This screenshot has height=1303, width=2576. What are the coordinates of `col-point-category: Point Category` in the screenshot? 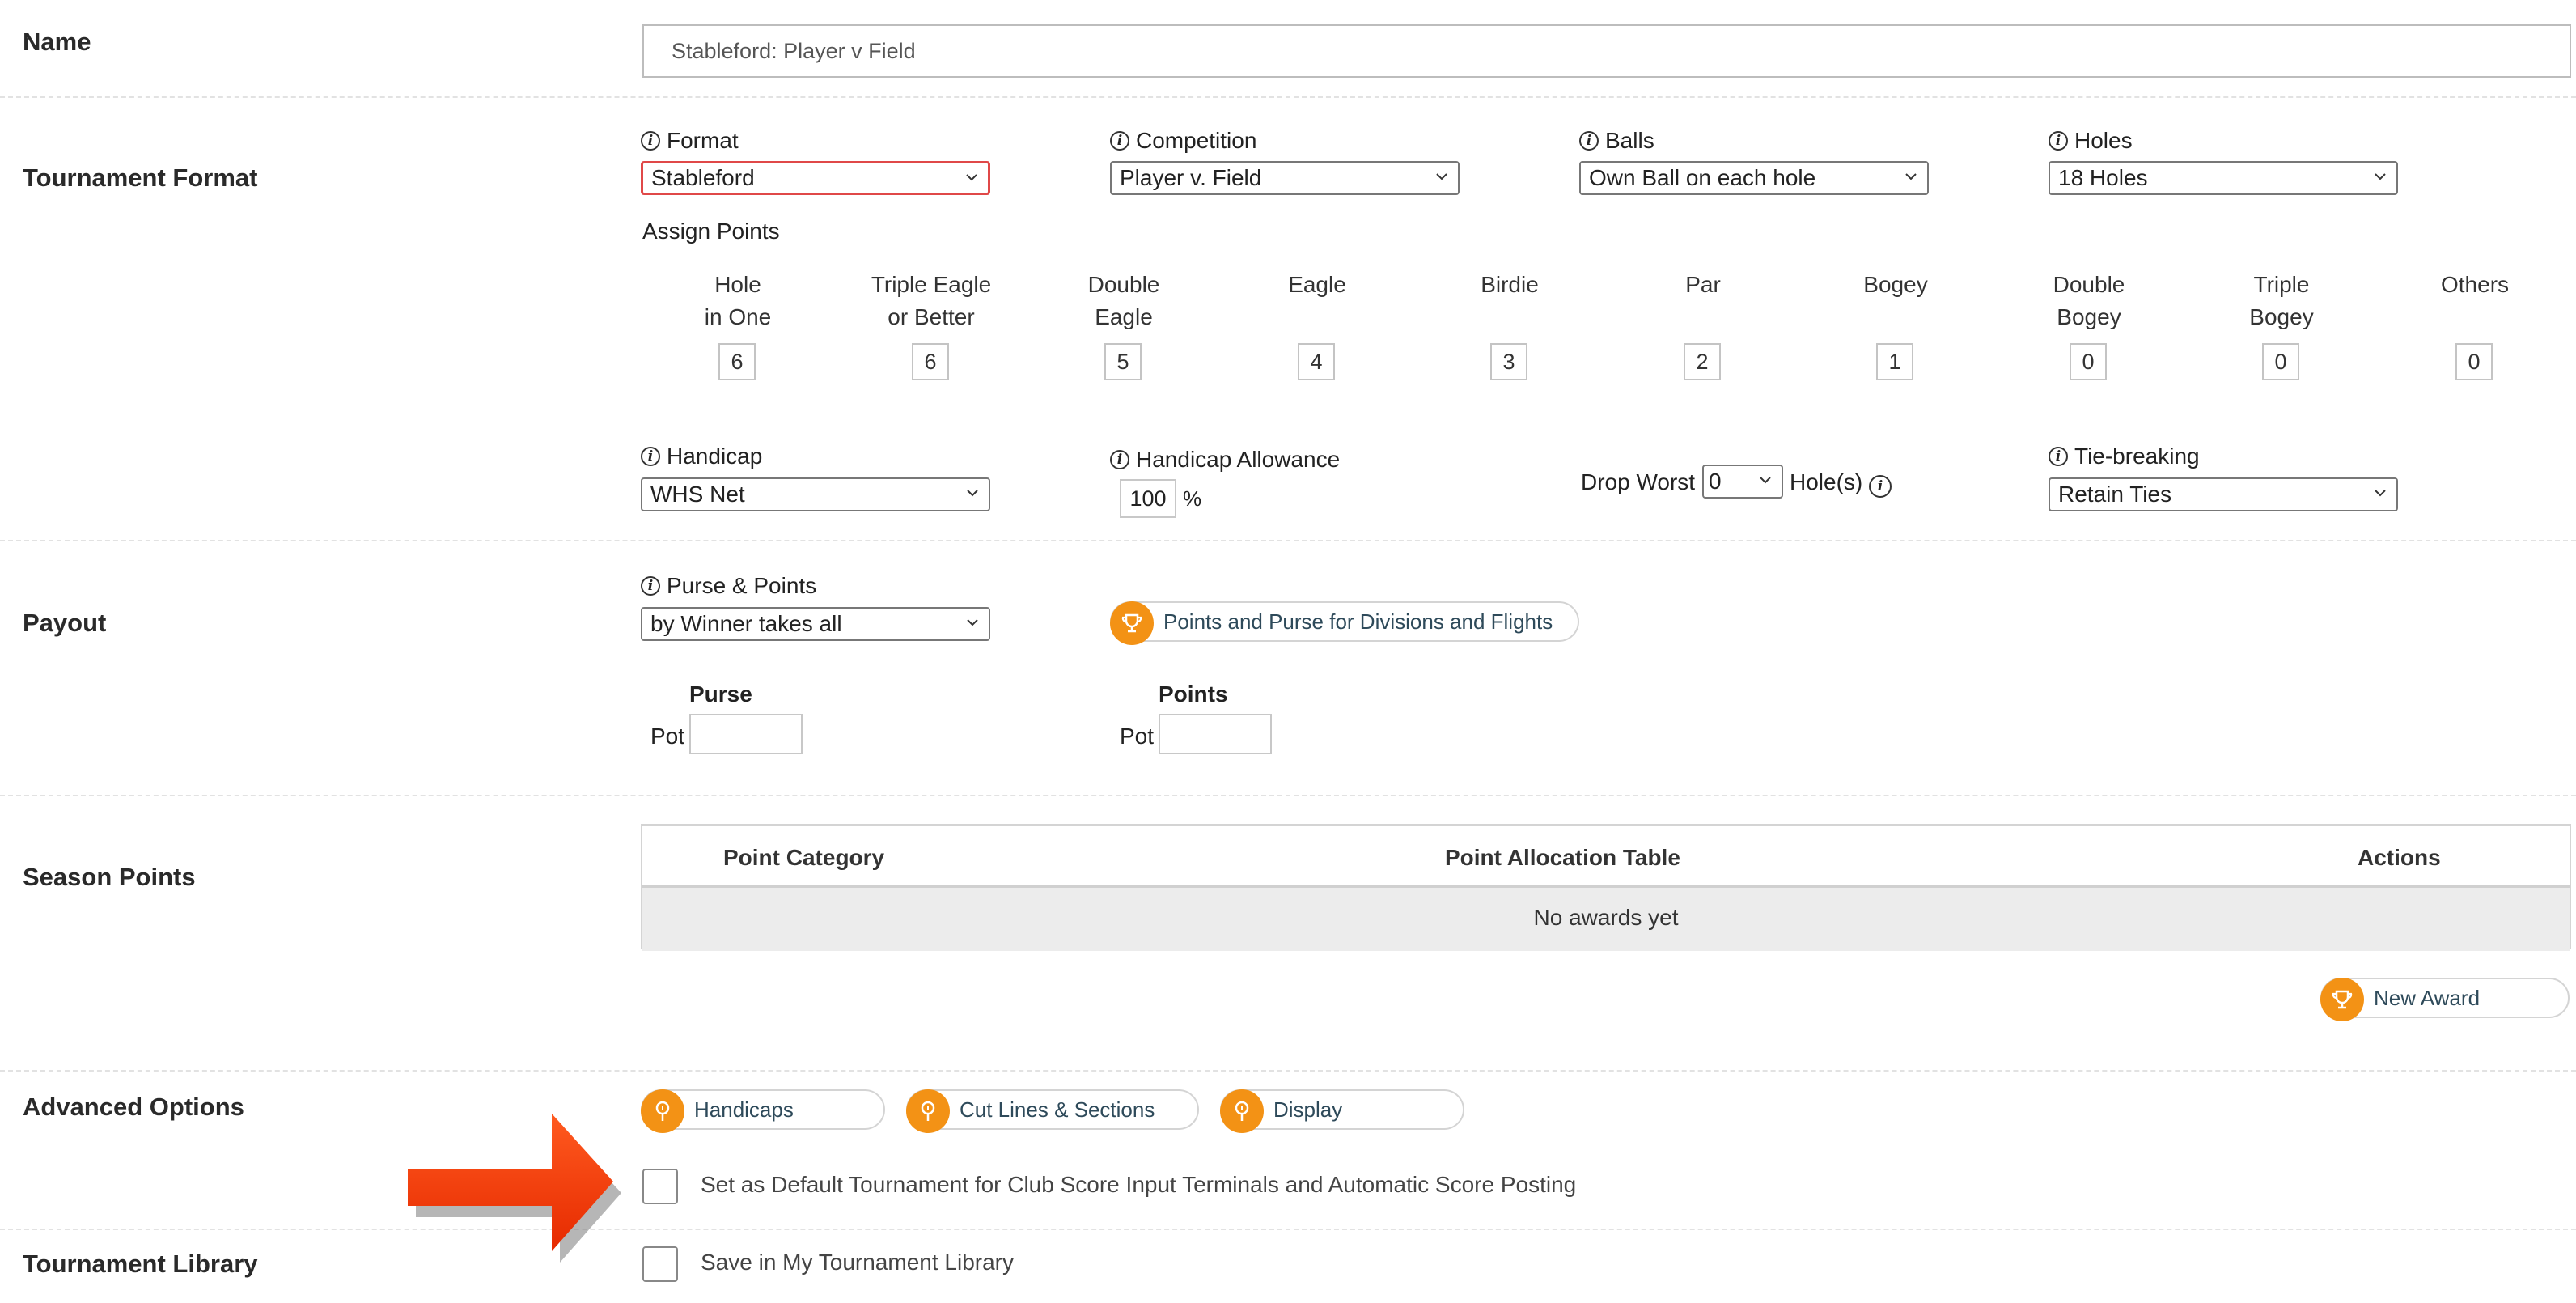 It's located at (804, 858).